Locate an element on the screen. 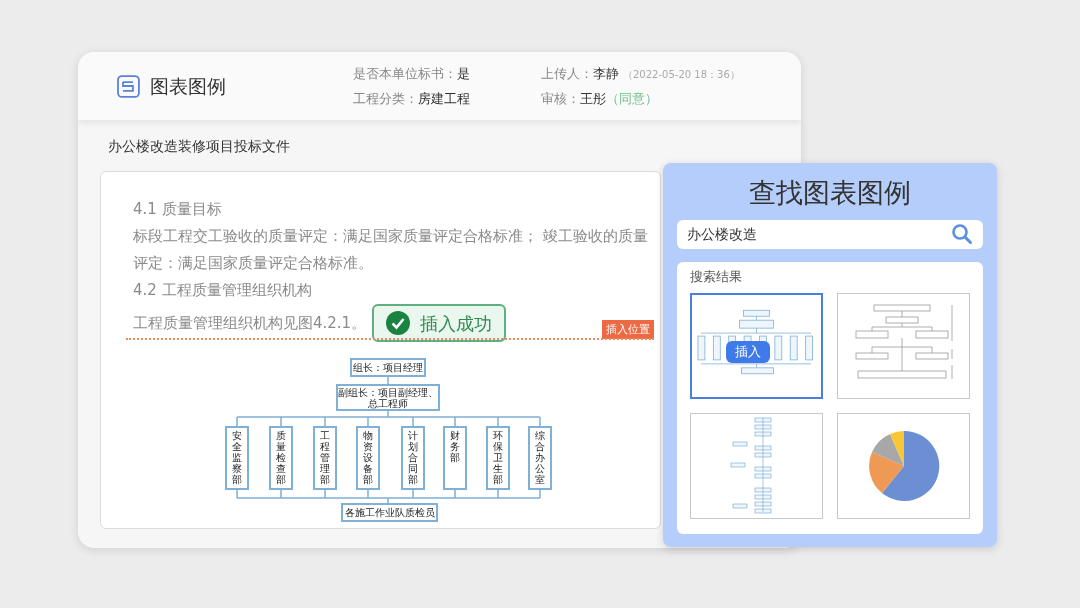 The image size is (1080, 608). search-icon is located at coordinates (962, 234).